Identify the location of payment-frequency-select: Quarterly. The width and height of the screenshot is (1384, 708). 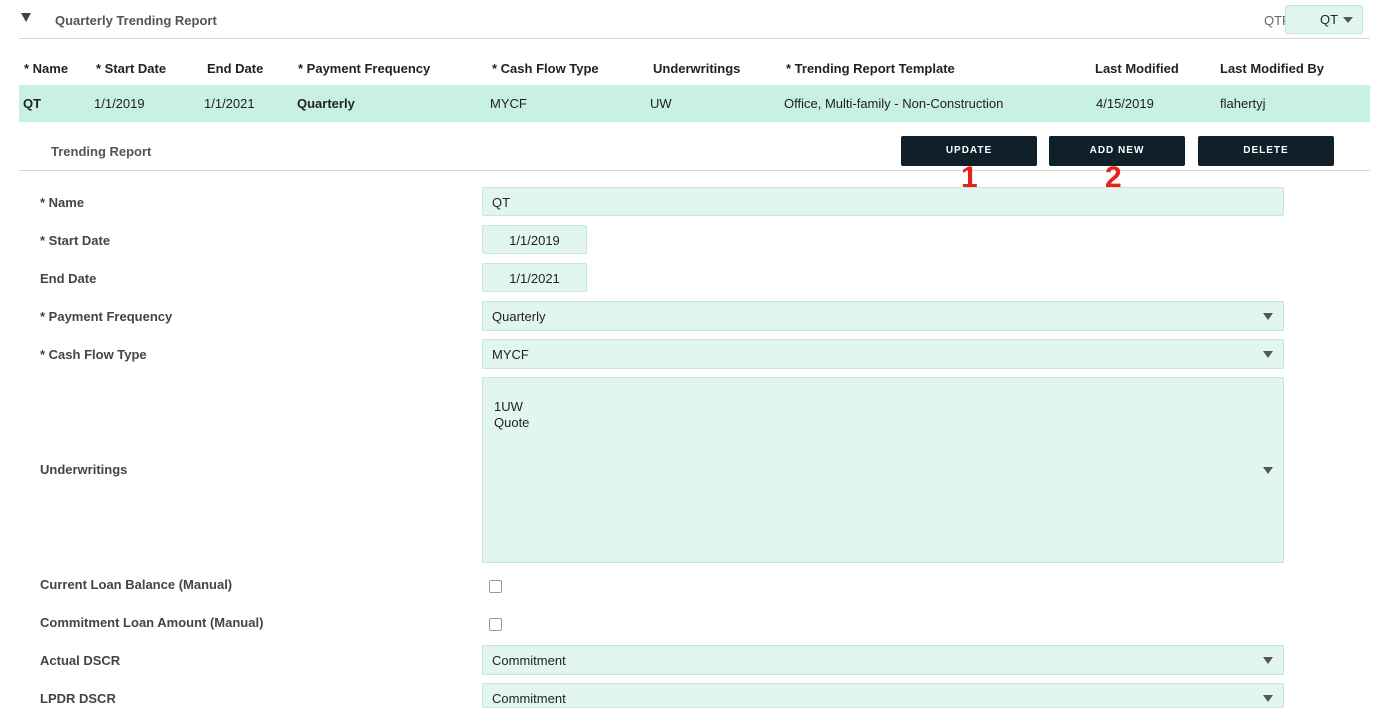
(883, 316).